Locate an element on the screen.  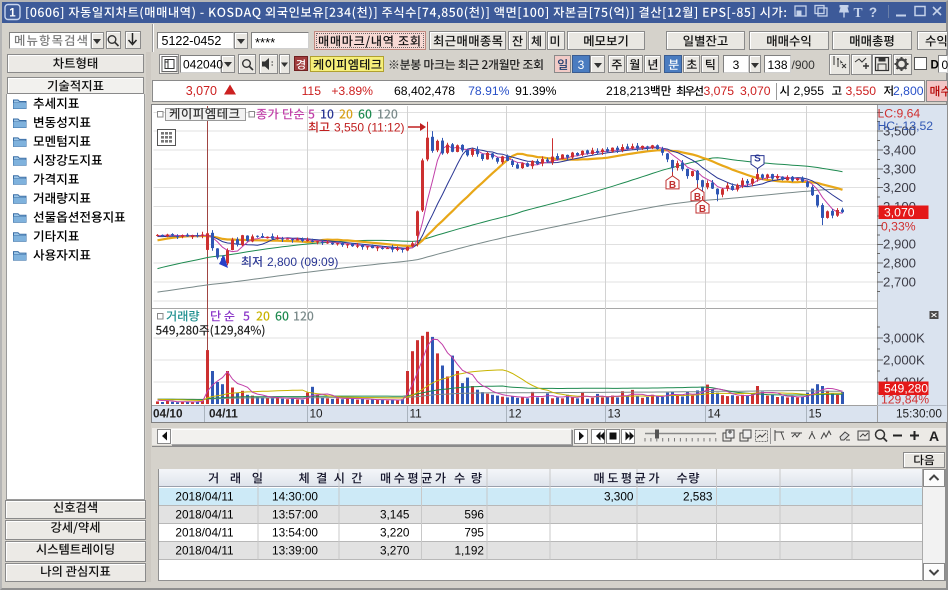
svg-text: 14:30:00 is located at coordinates (295, 497).